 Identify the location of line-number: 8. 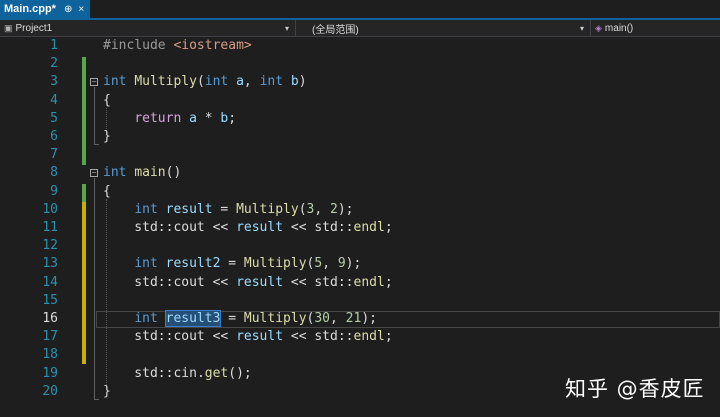
(54, 173).